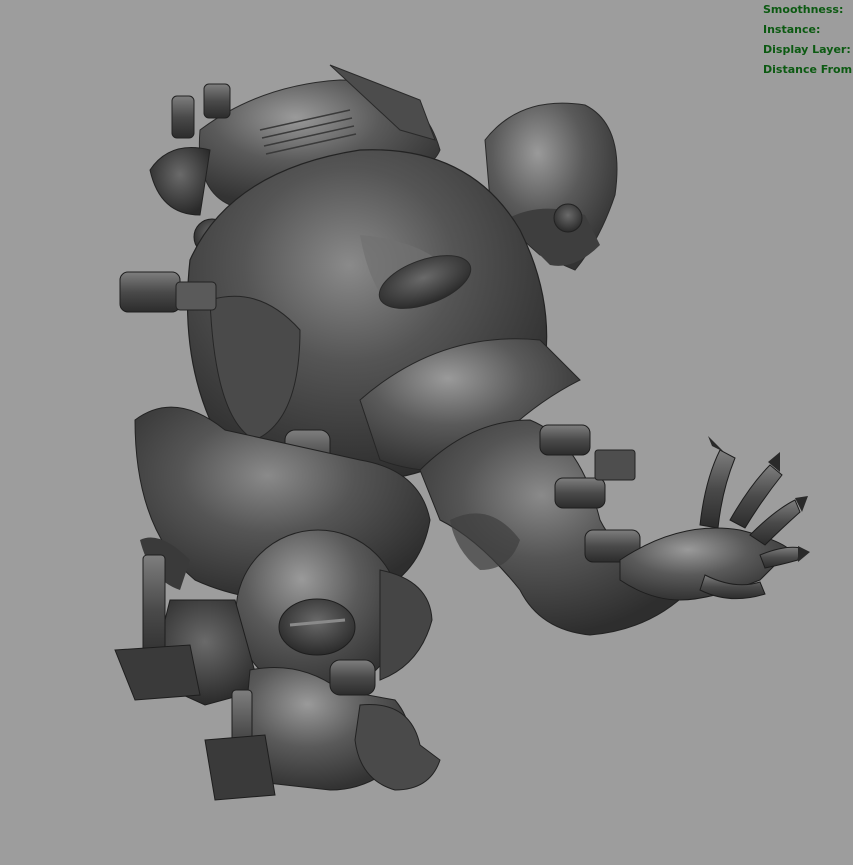 This screenshot has height=865, width=853. I want to click on arm-section, so click(555, 527).